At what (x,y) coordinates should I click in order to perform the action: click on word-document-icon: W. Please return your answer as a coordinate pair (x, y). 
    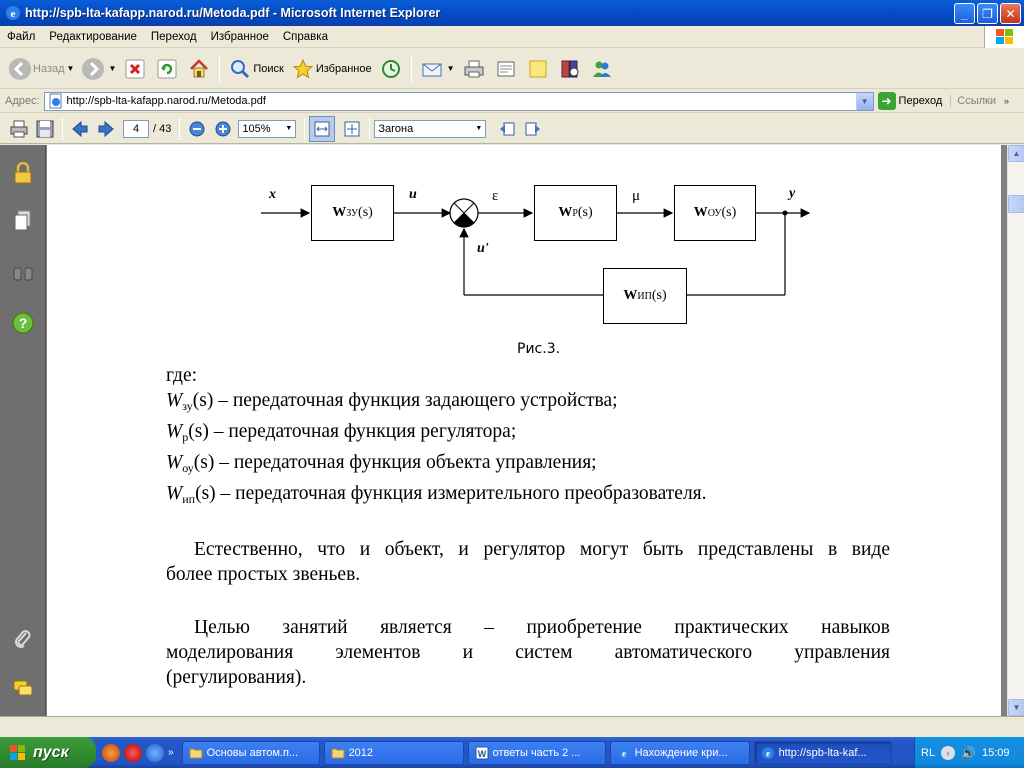
    Looking at the image, I should click on (482, 752).